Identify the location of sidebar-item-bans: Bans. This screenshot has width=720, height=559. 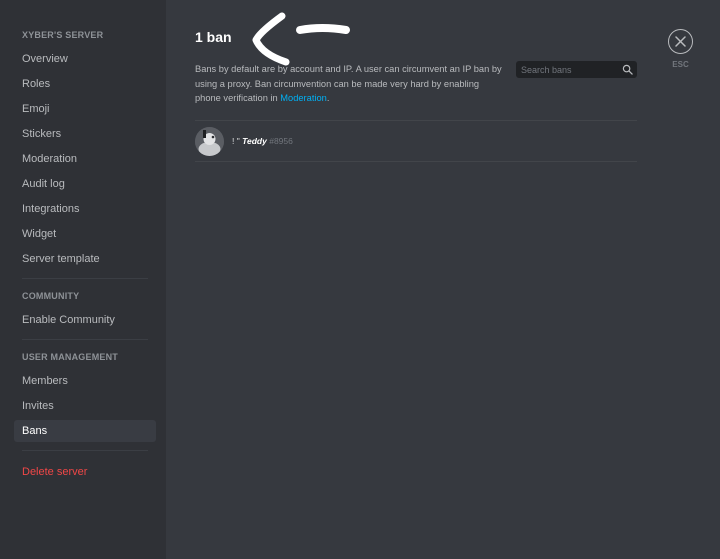
(85, 431).